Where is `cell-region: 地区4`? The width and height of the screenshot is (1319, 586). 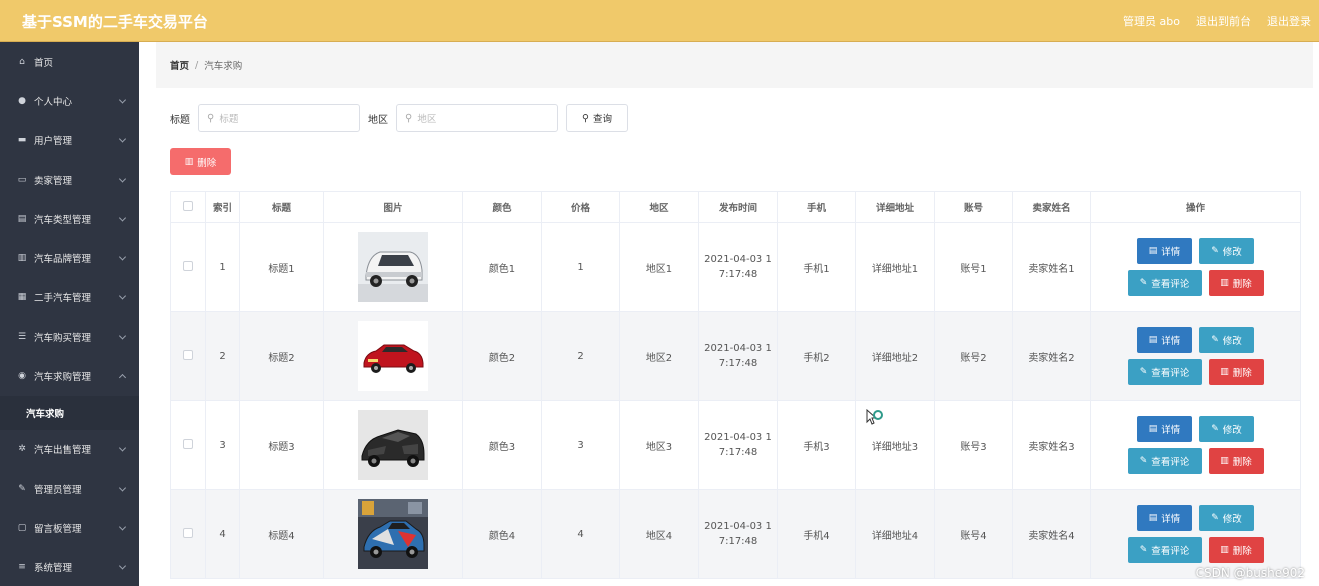 cell-region: 地区4 is located at coordinates (659, 534).